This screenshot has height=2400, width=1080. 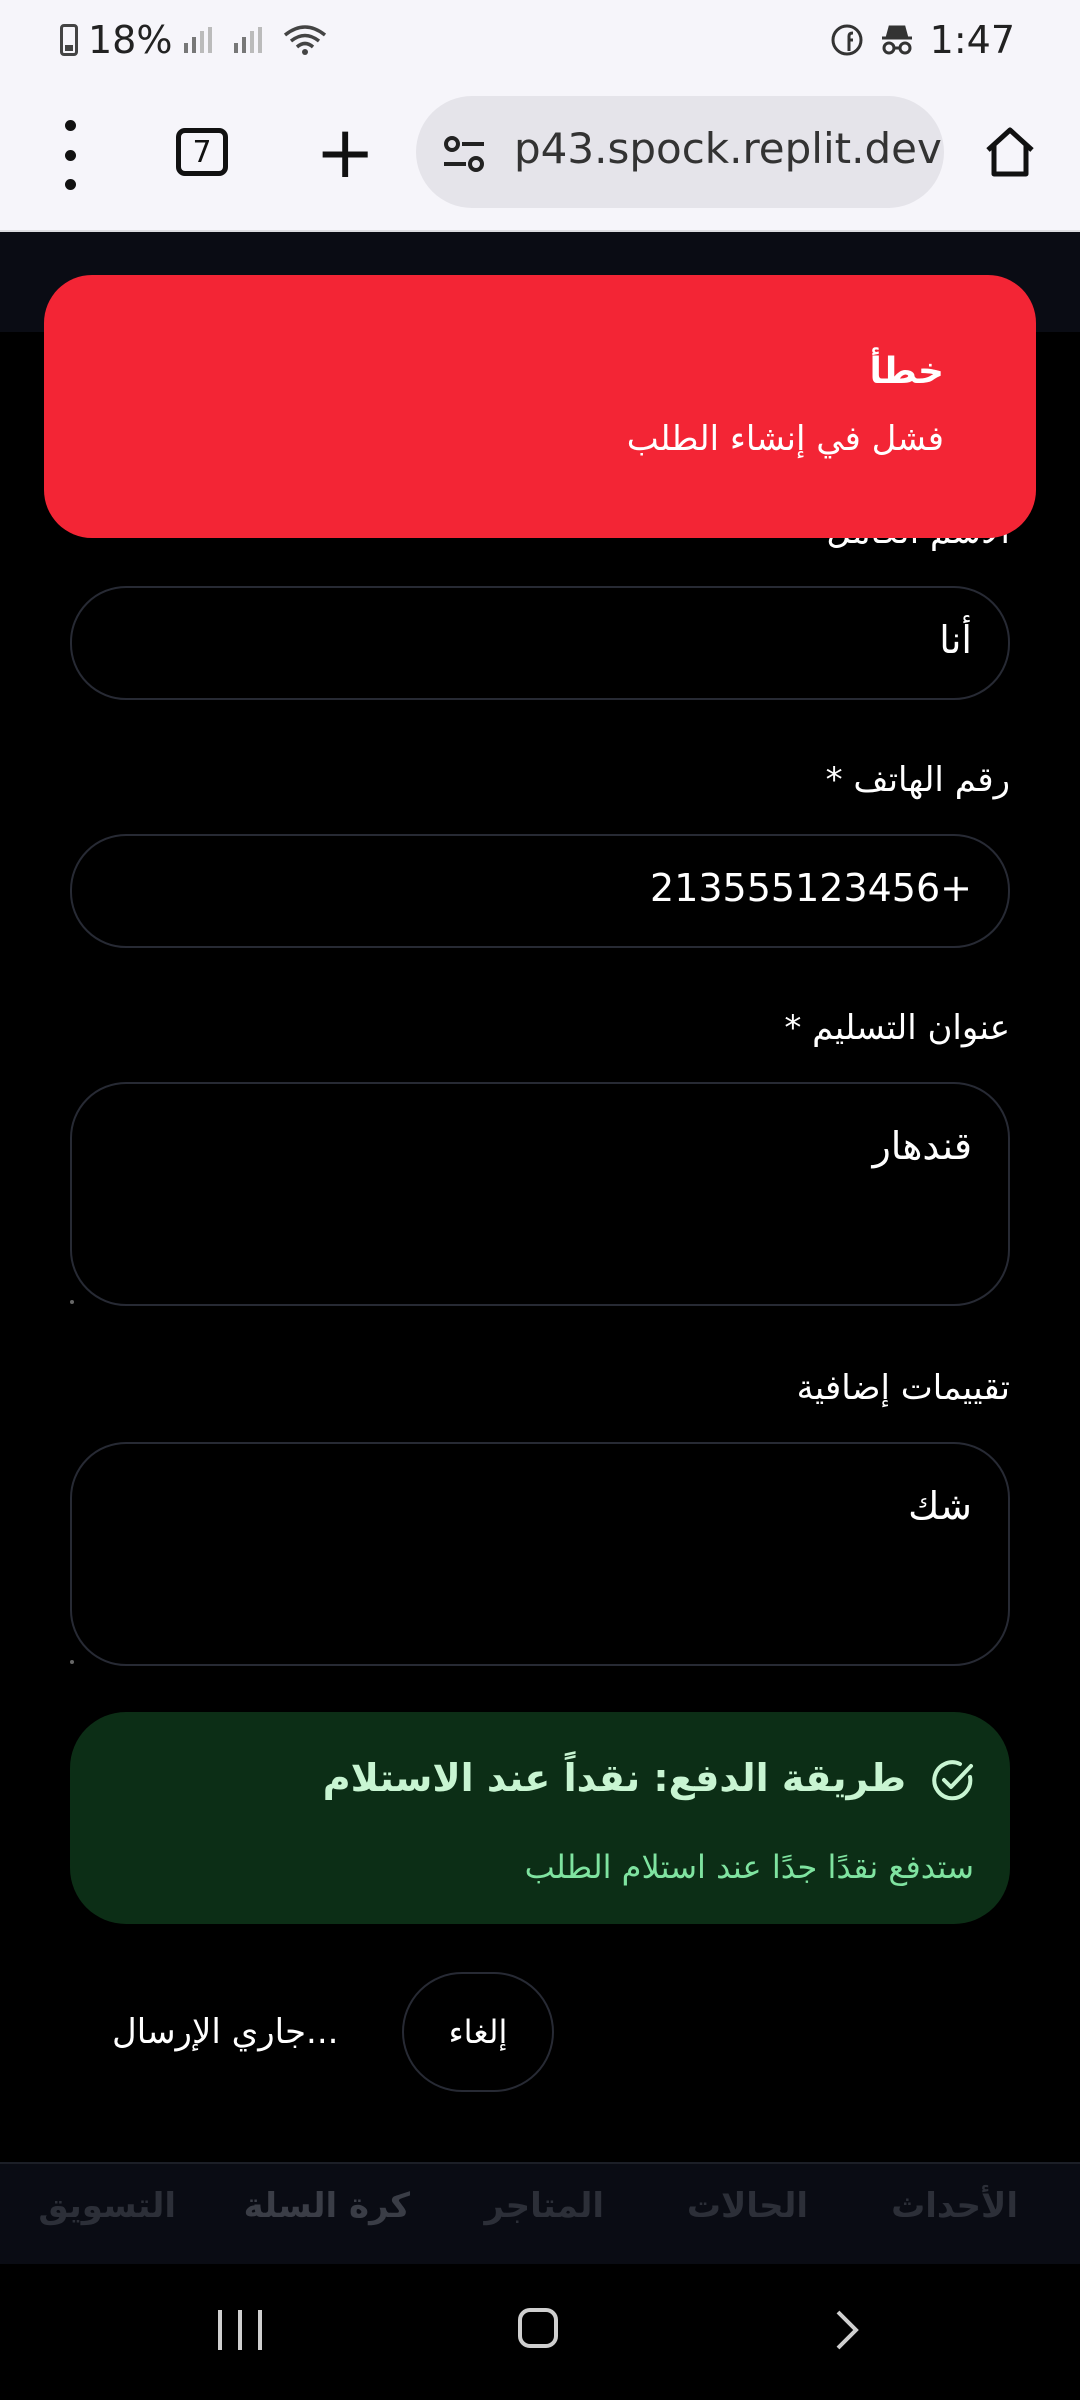 I want to click on new-tab-icon: +, so click(x=345, y=152).